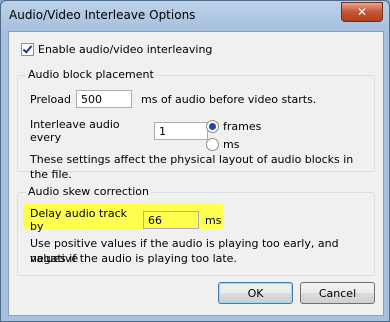  I want to click on enable-interleave-checkbox: Enable audio/video interleaving, so click(116, 49).